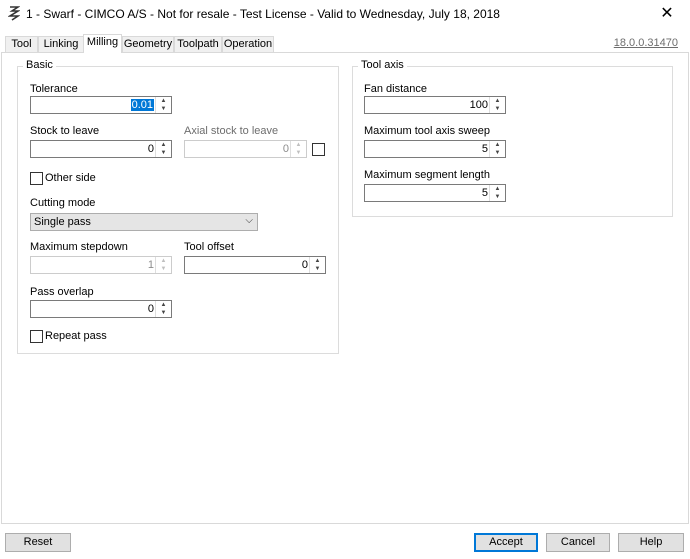 The width and height of the screenshot is (690, 559). What do you see at coordinates (102, 43) in the screenshot?
I see `tab-milling: Milling` at bounding box center [102, 43].